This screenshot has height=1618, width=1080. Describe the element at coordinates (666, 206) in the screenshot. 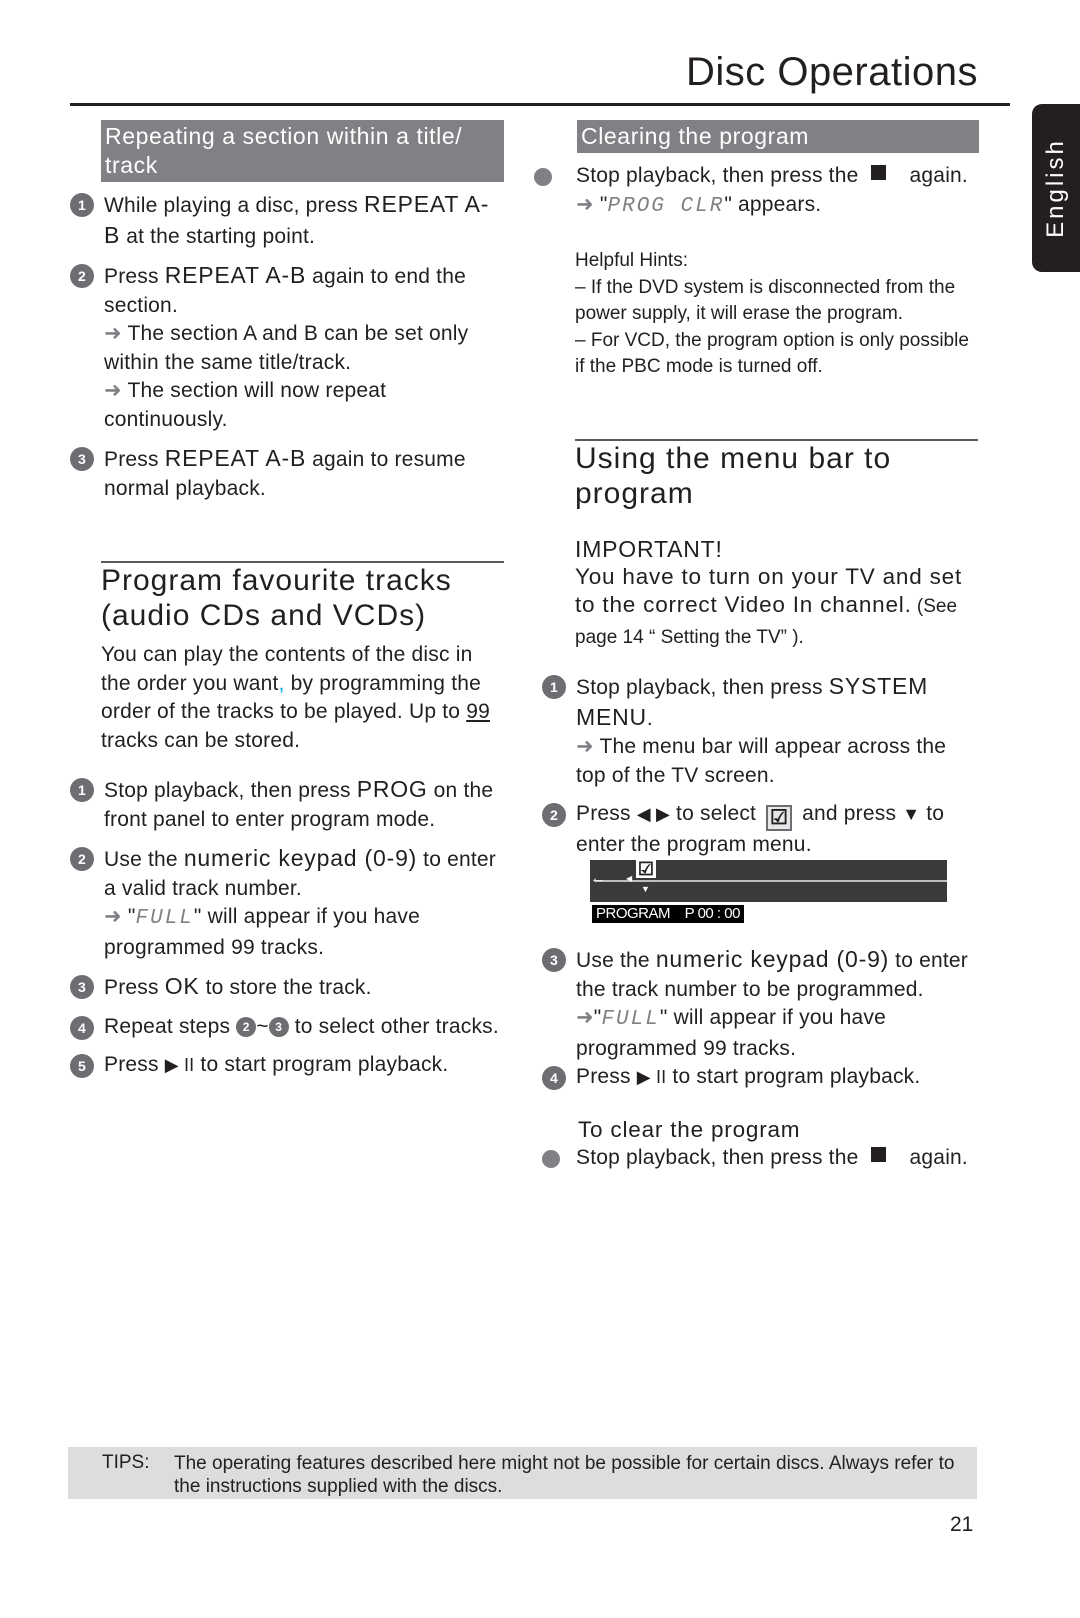

I see `lcd-text: PROG CLR` at that location.